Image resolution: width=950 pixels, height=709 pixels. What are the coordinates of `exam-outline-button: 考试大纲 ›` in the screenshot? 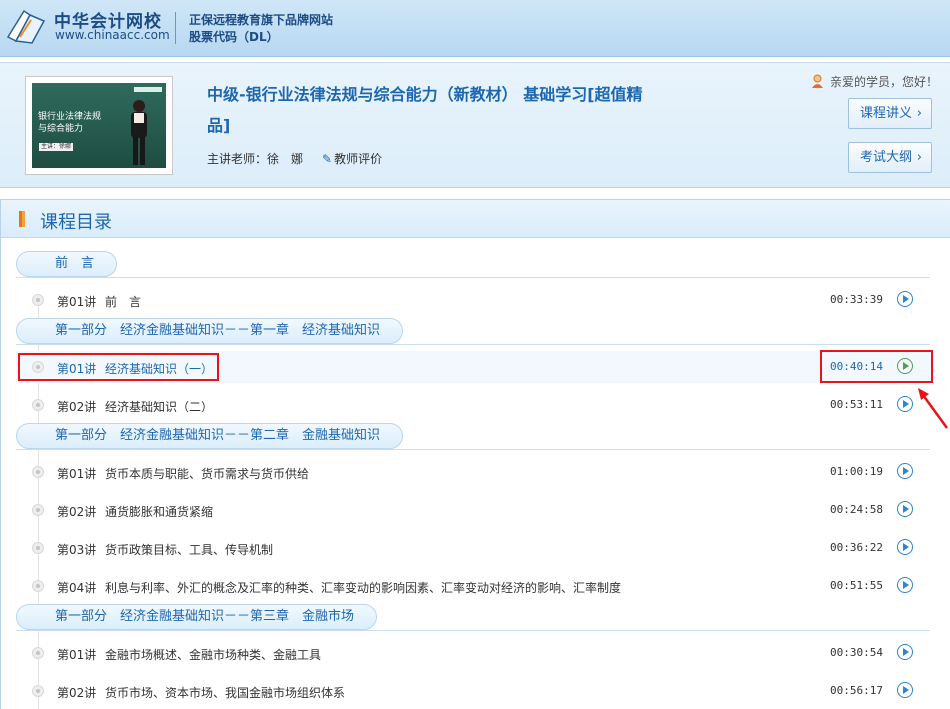 It's located at (890, 157).